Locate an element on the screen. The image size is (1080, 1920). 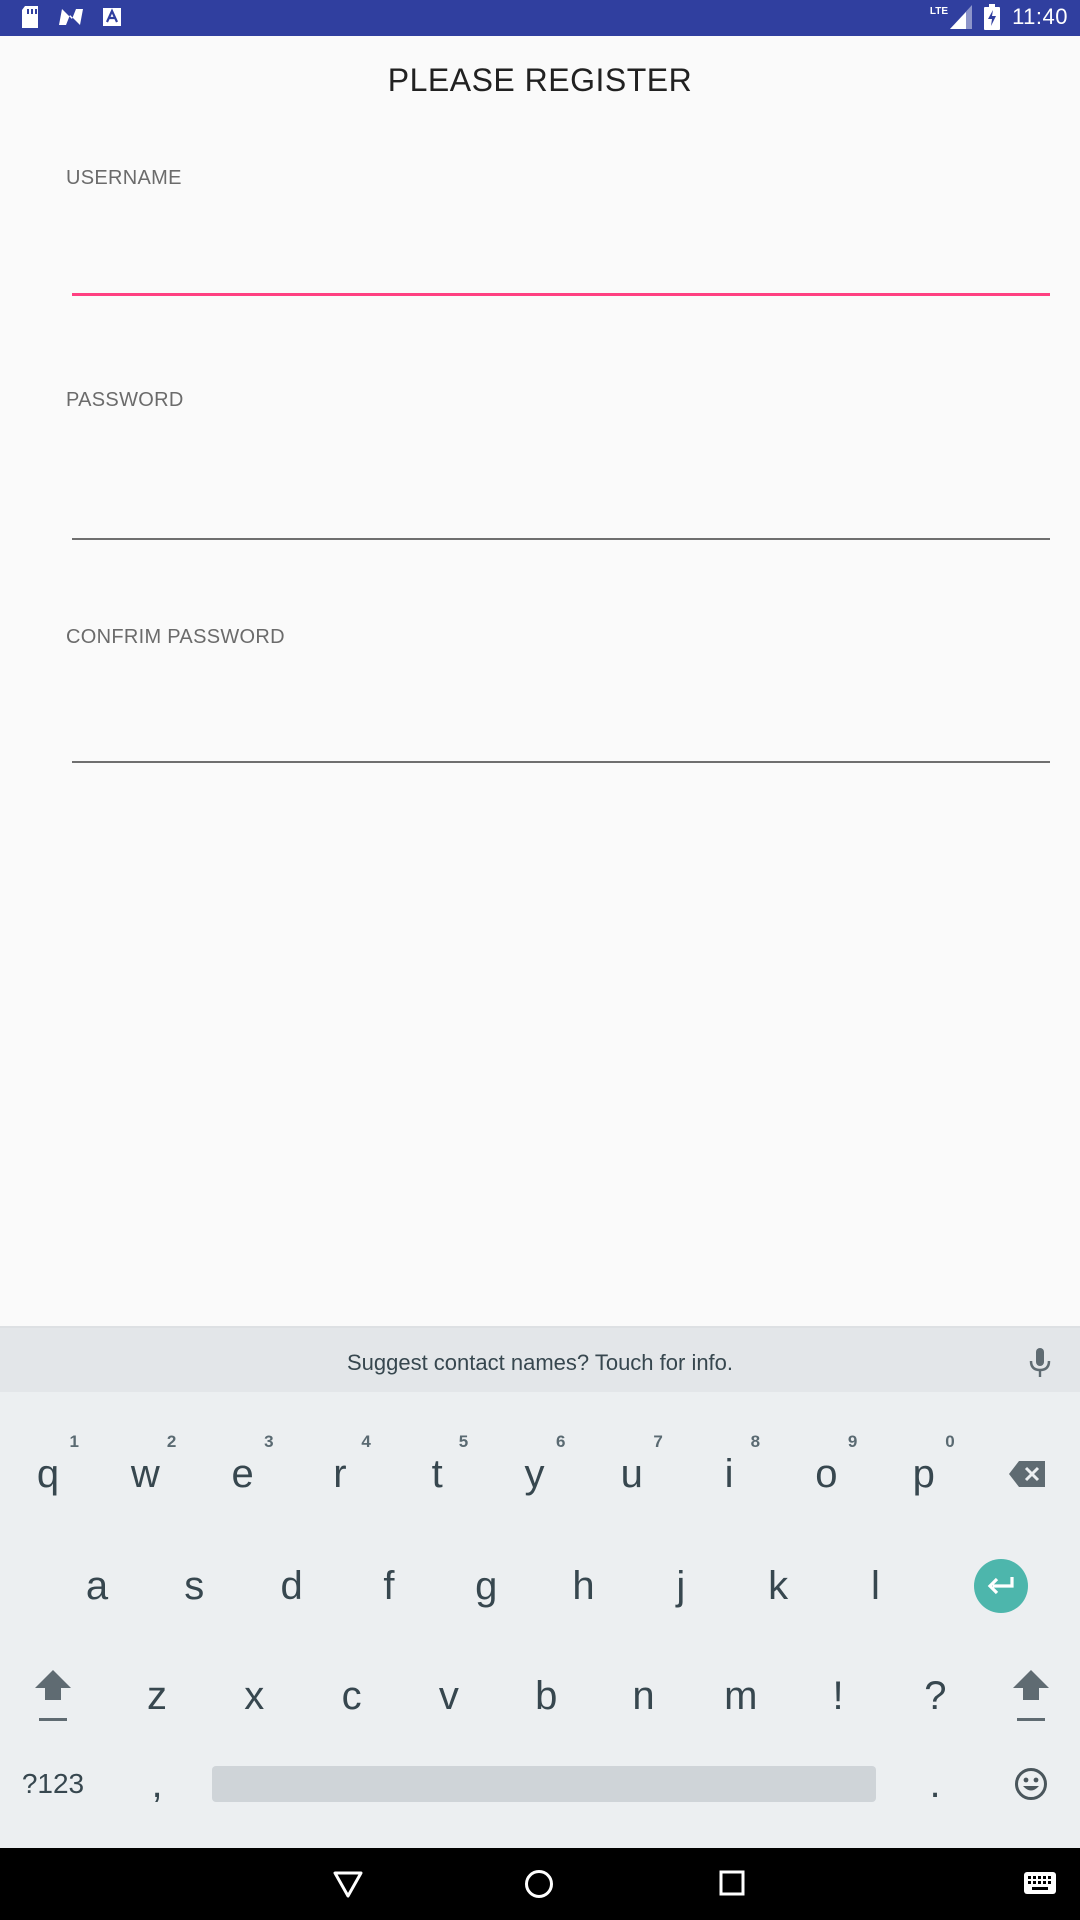
key-exclamation: ! is located at coordinates (838, 1696).